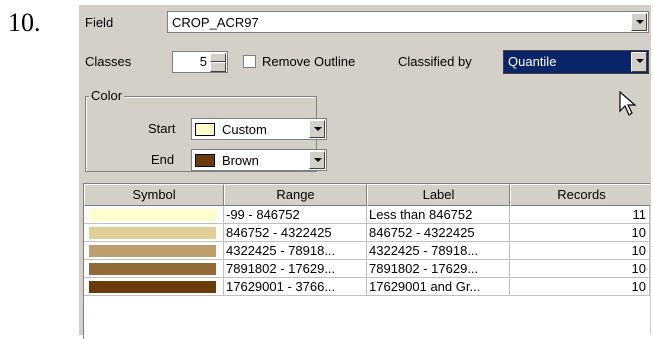 The width and height of the screenshot is (653, 339). I want to click on column-header-range: Range, so click(295, 195).